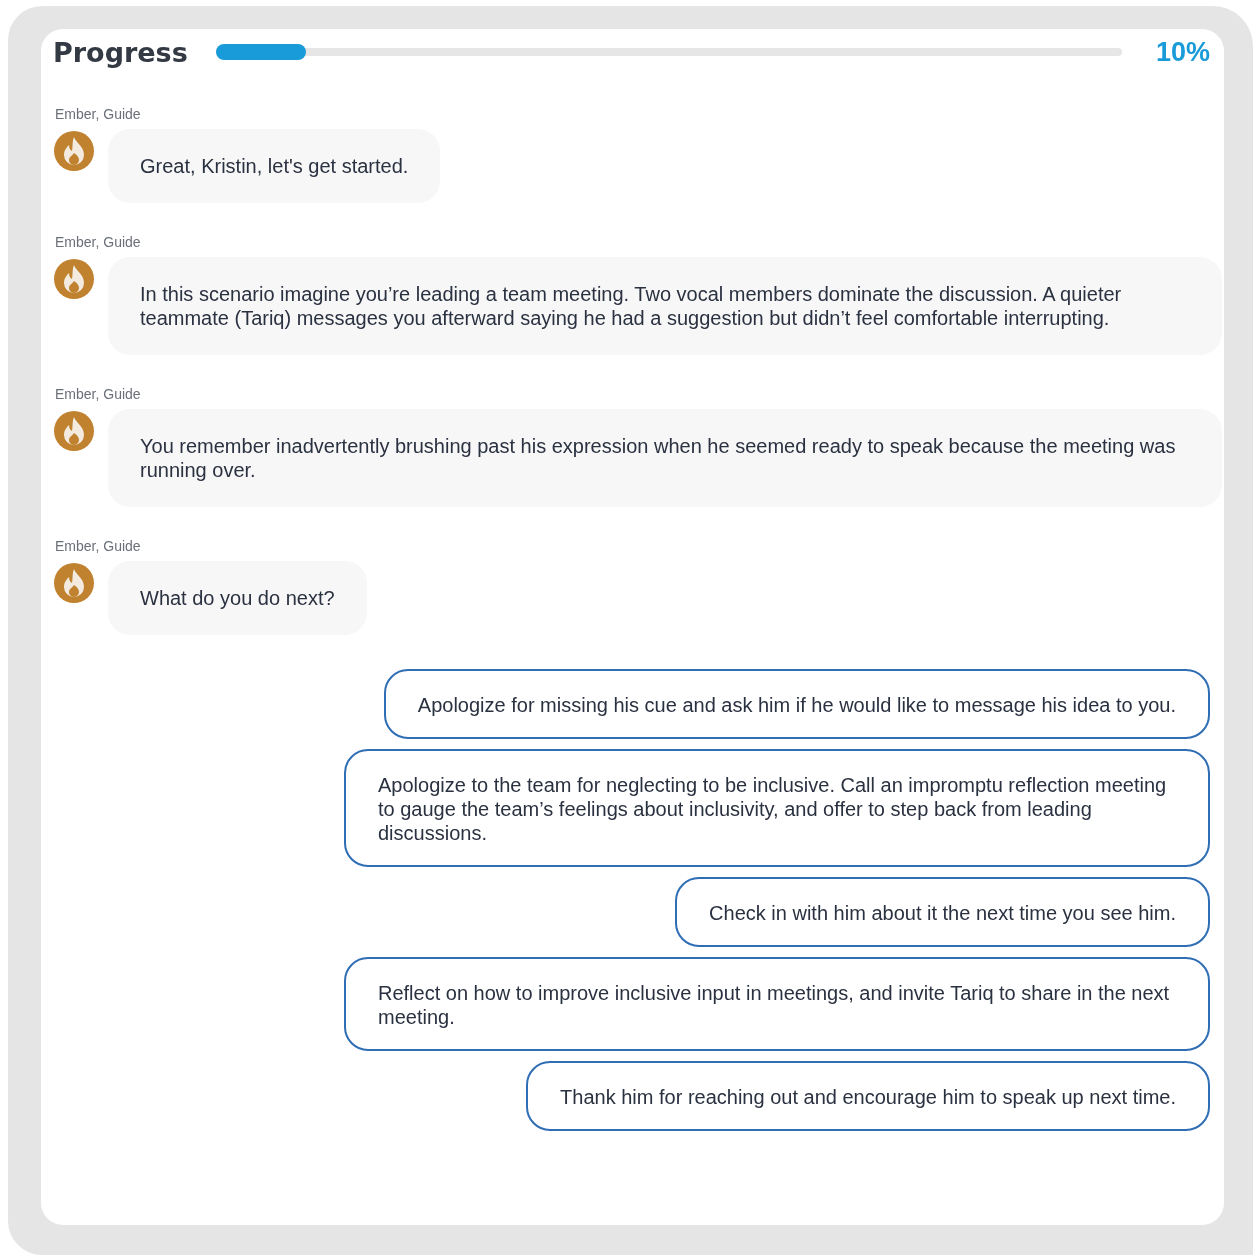  What do you see at coordinates (868, 1096) in the screenshot?
I see `answer-option: Thank him for reaching out and encourage him to speak up next time.` at bounding box center [868, 1096].